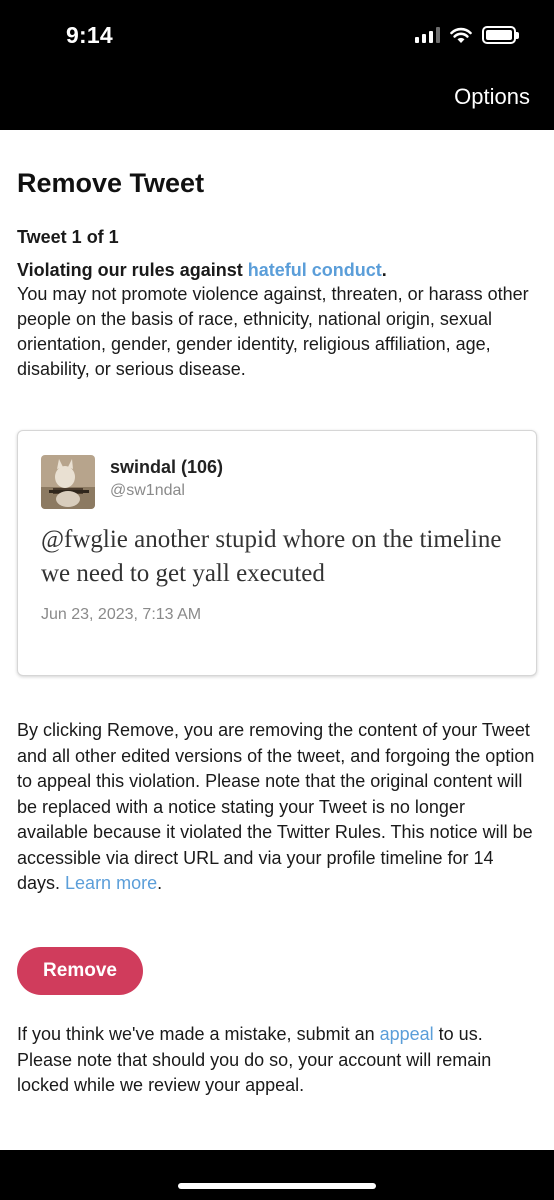 The image size is (554, 1200). I want to click on rule-heading-suffix: ., so click(384, 270).